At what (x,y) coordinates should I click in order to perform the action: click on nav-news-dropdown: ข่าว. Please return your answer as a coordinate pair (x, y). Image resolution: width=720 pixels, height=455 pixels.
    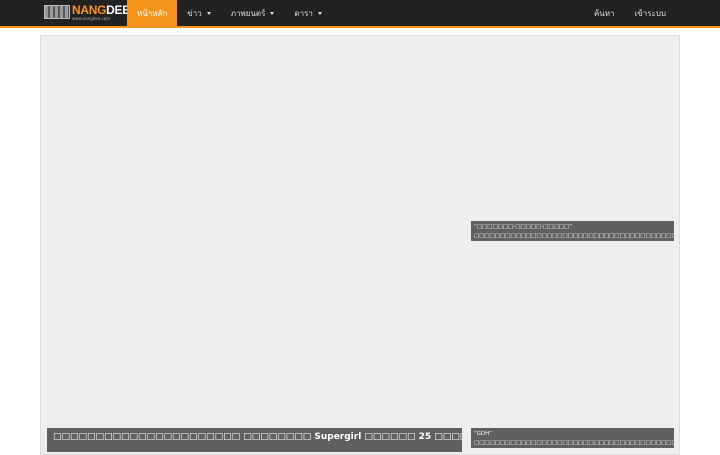
    Looking at the image, I should click on (198, 13).